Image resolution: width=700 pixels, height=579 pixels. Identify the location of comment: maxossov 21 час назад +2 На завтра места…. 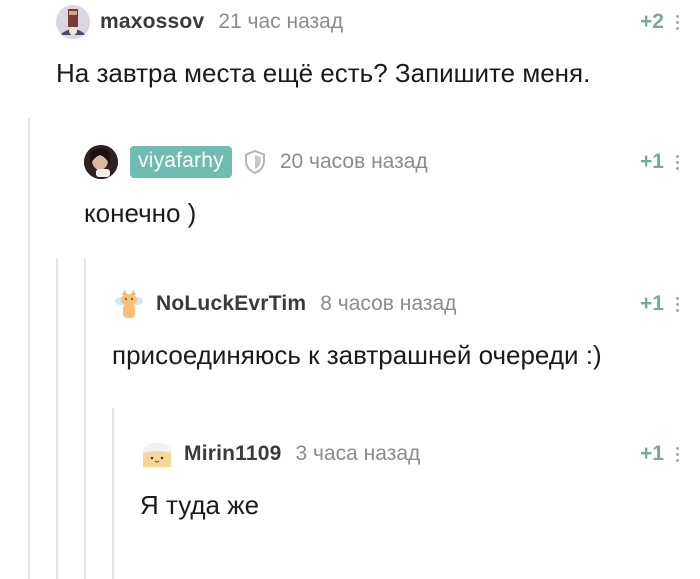
(378, 44).